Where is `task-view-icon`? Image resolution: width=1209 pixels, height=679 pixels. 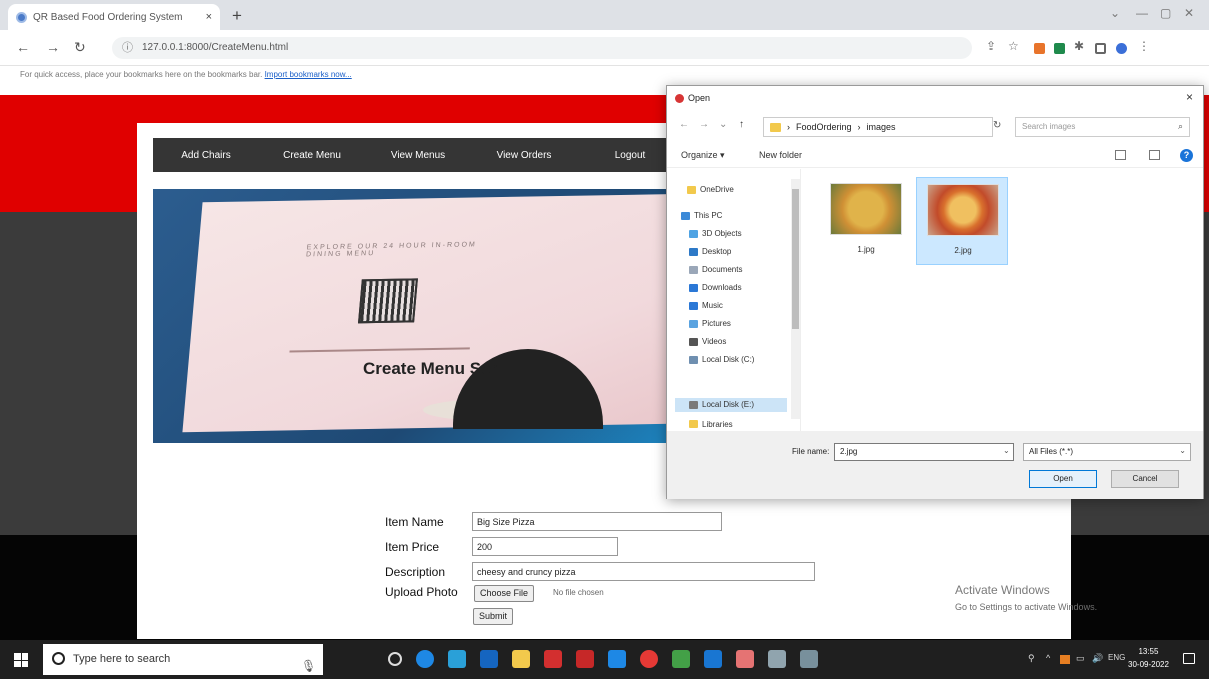
task-view-icon is located at coordinates (395, 659).